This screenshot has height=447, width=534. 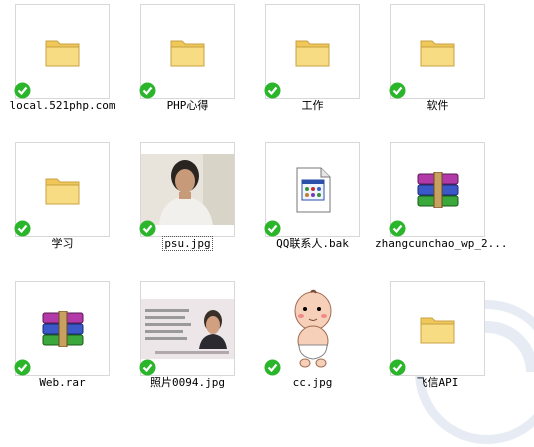 I want to click on file-name: 学习, so click(x=62, y=244).